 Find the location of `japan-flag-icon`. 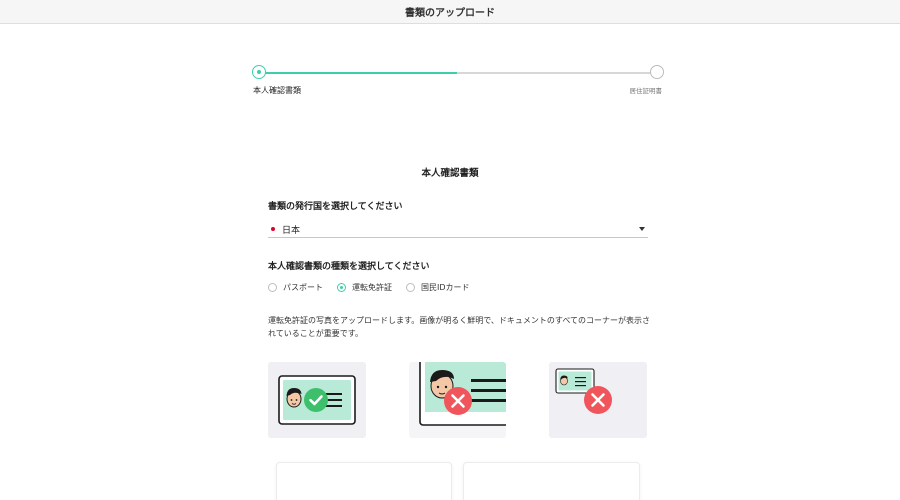

japan-flag-icon is located at coordinates (273, 229).